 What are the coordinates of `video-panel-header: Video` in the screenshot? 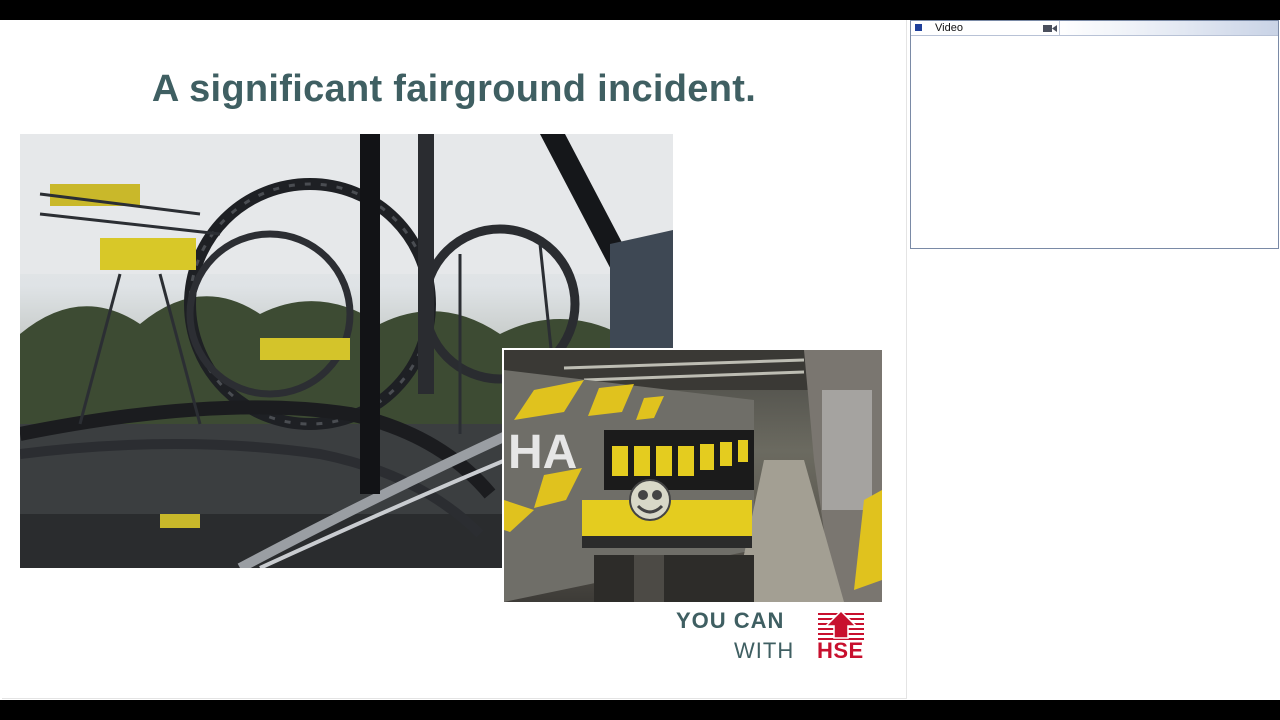 It's located at (1094, 28).